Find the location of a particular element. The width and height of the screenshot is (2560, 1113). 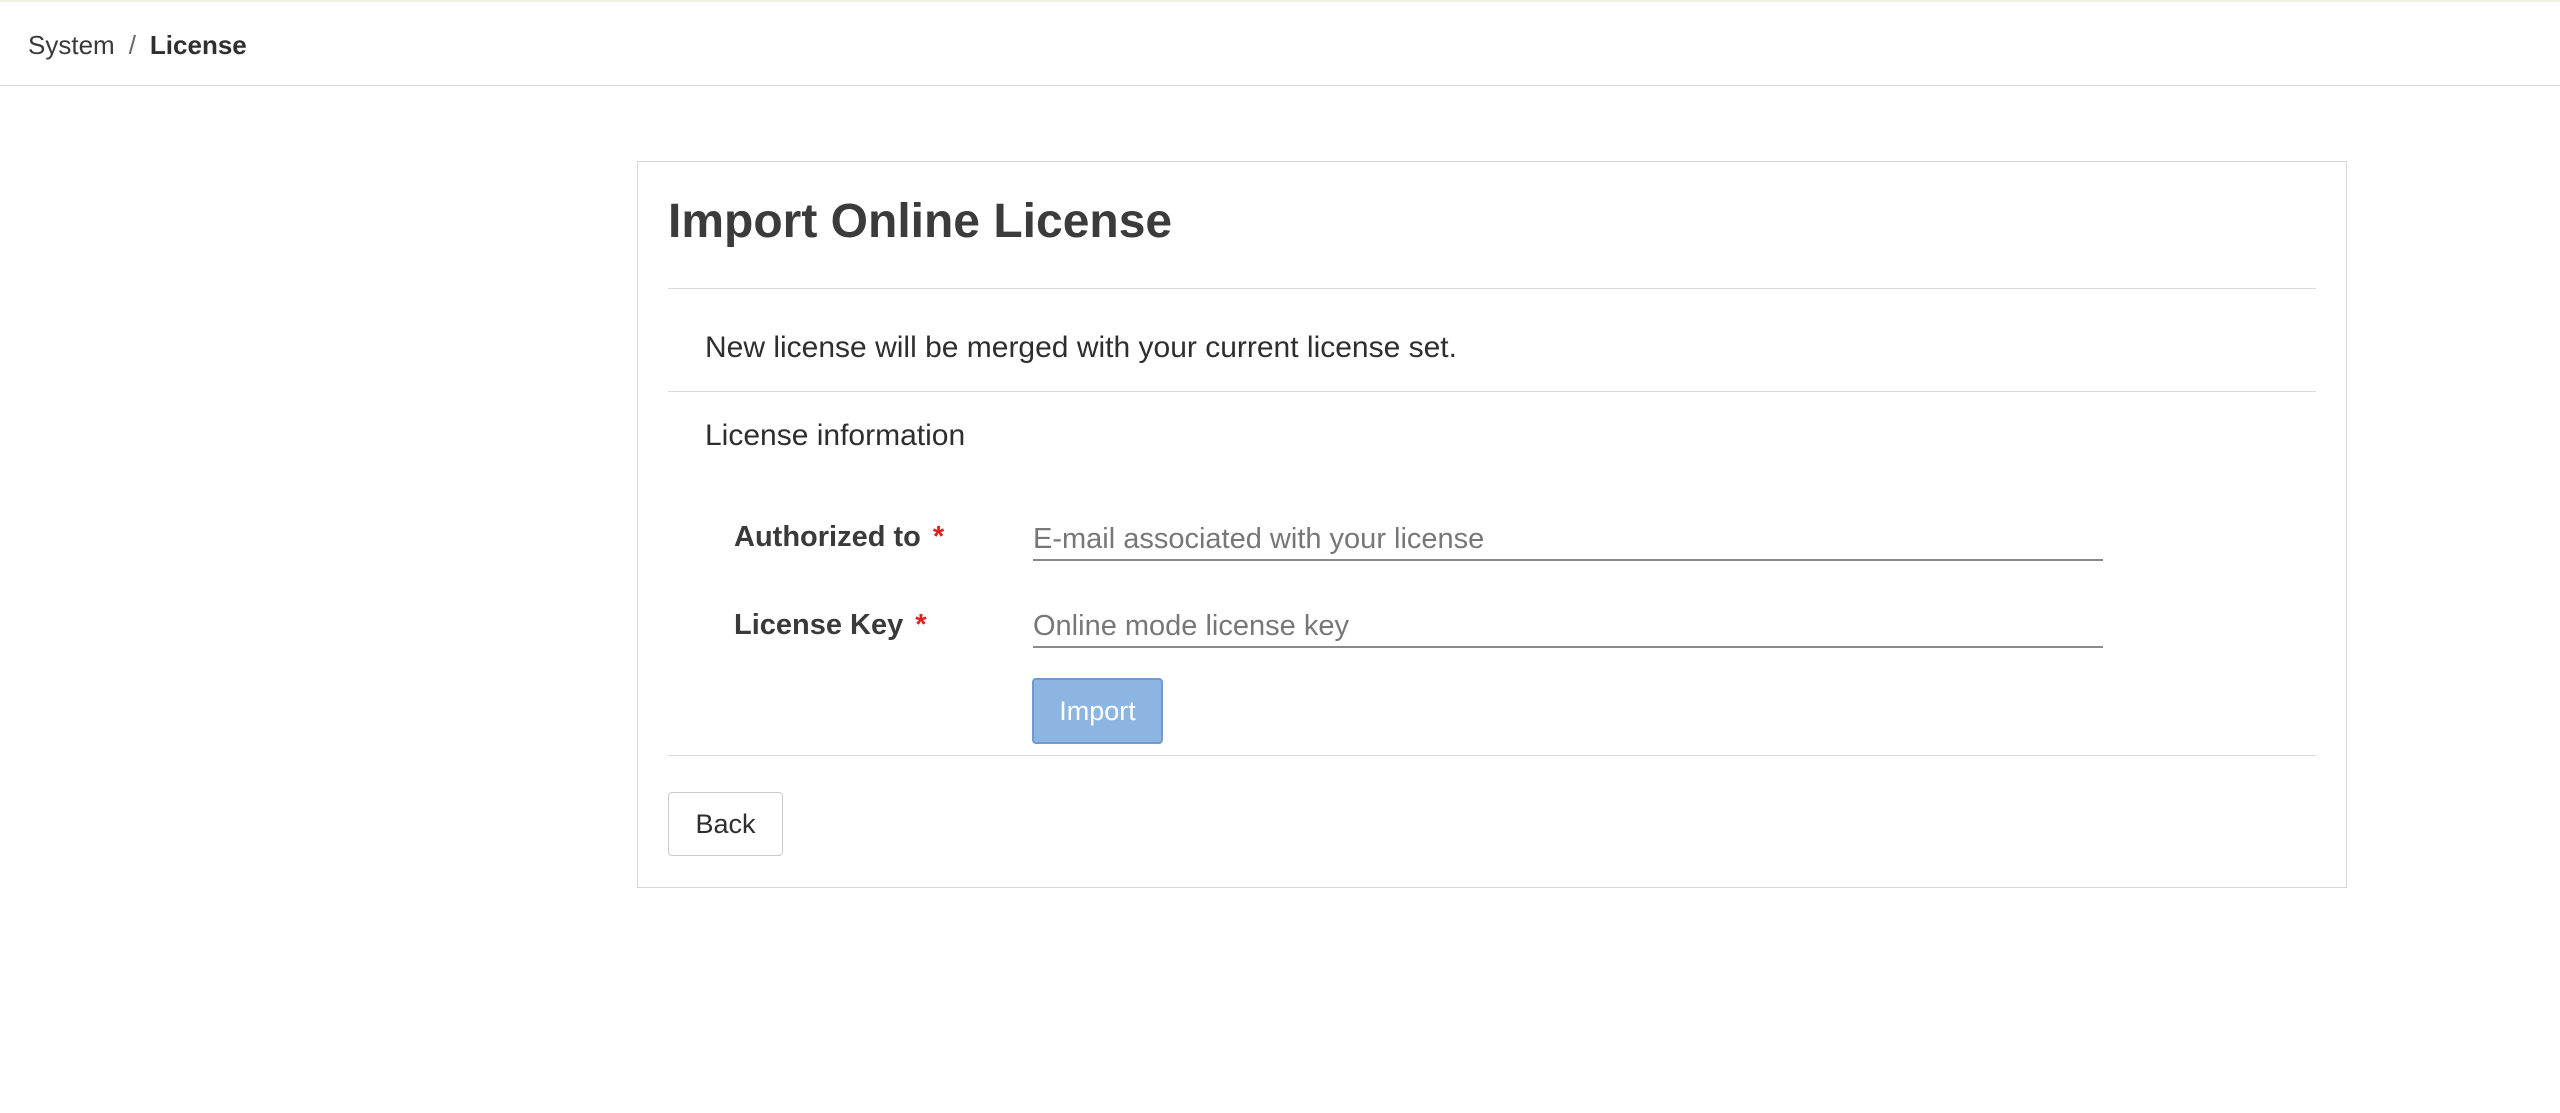

page-title: Import Online License is located at coordinates (920, 221).